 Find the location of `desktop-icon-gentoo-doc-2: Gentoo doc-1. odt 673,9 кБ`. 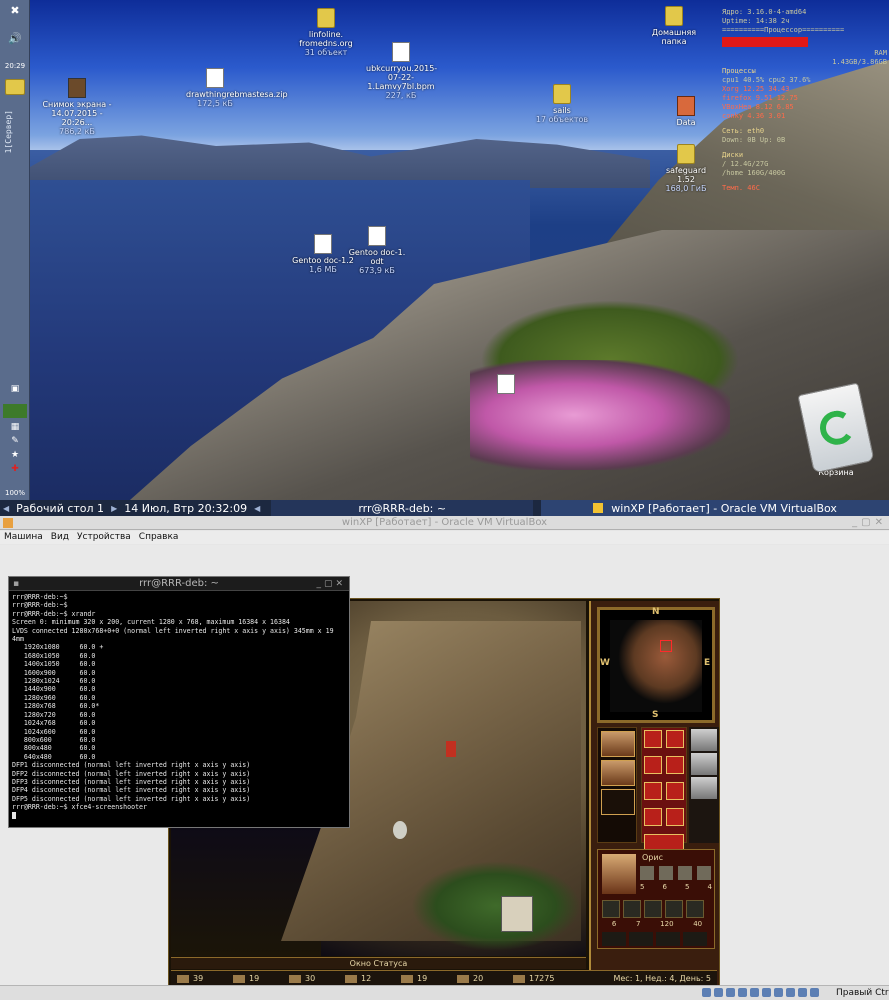

desktop-icon-gentoo-doc-2: Gentoo doc-1. odt 673,9 кБ is located at coordinates (377, 250).